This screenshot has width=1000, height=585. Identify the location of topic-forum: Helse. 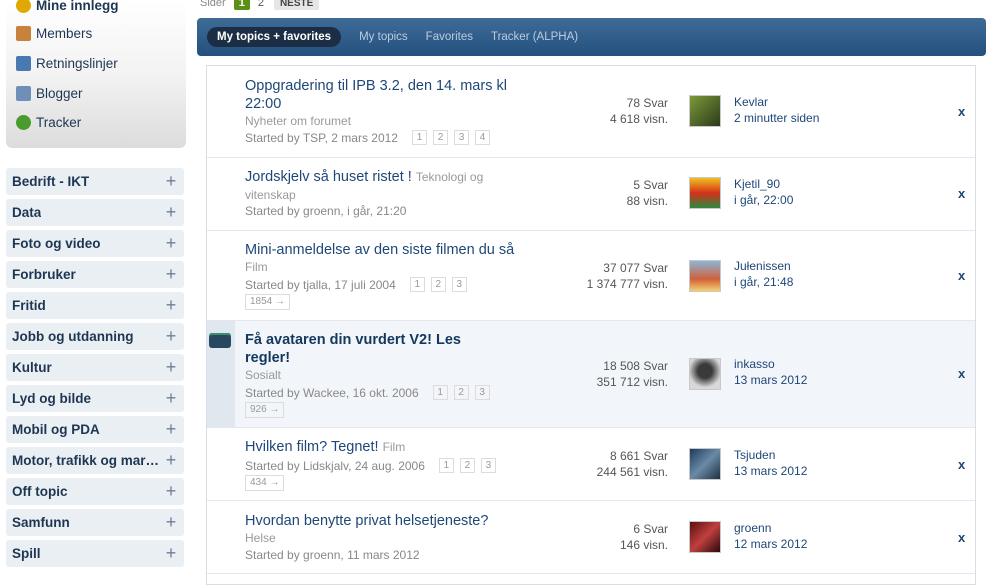
(260, 538).